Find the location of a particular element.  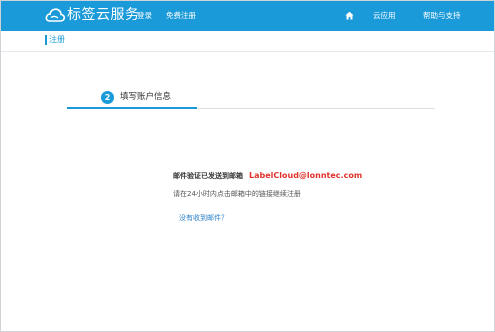

instruction-text: 请在24小时内点击邮箱中的链接继续注册 is located at coordinates (237, 194).